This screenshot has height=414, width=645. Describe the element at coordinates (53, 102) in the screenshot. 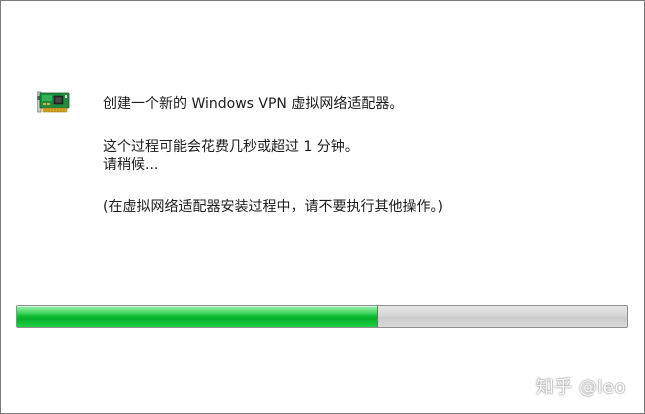

I see `network-adapter-icon` at that location.